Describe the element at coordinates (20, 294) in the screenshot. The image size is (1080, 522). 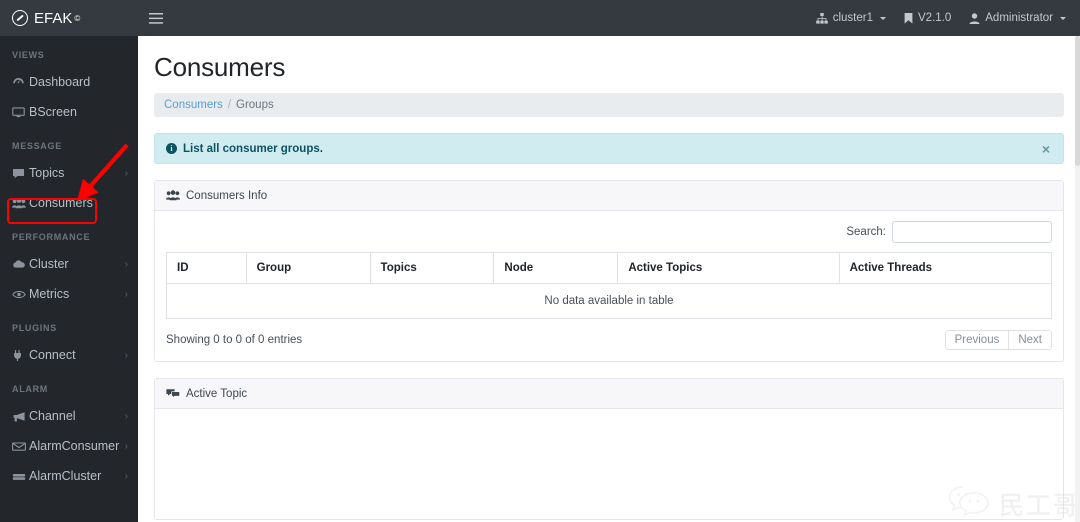
I see `eye-icon` at that location.